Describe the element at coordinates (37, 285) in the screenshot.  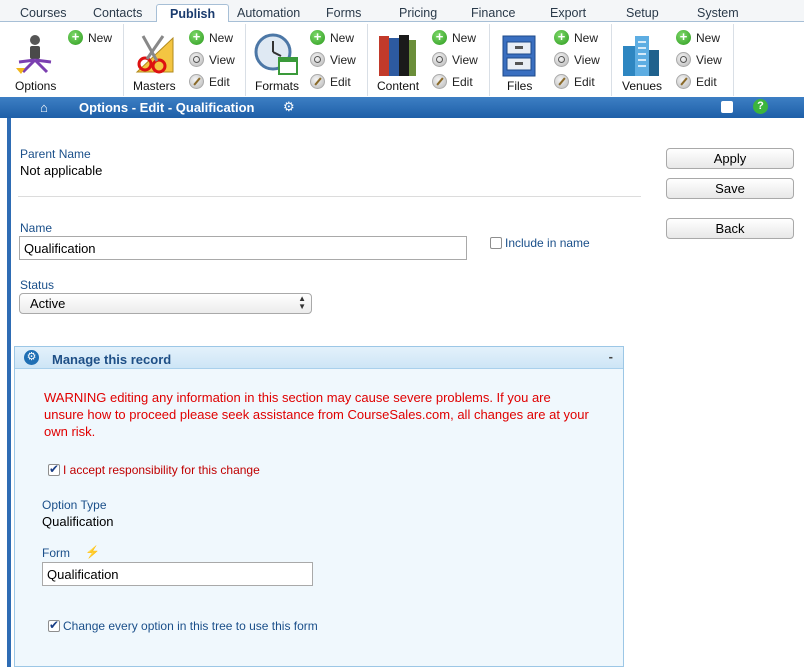
I see `status-label: Status` at that location.